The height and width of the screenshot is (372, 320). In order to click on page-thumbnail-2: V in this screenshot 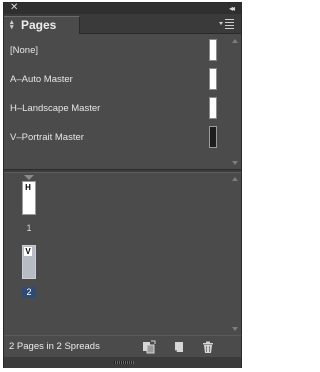, I will do `click(29, 262)`.